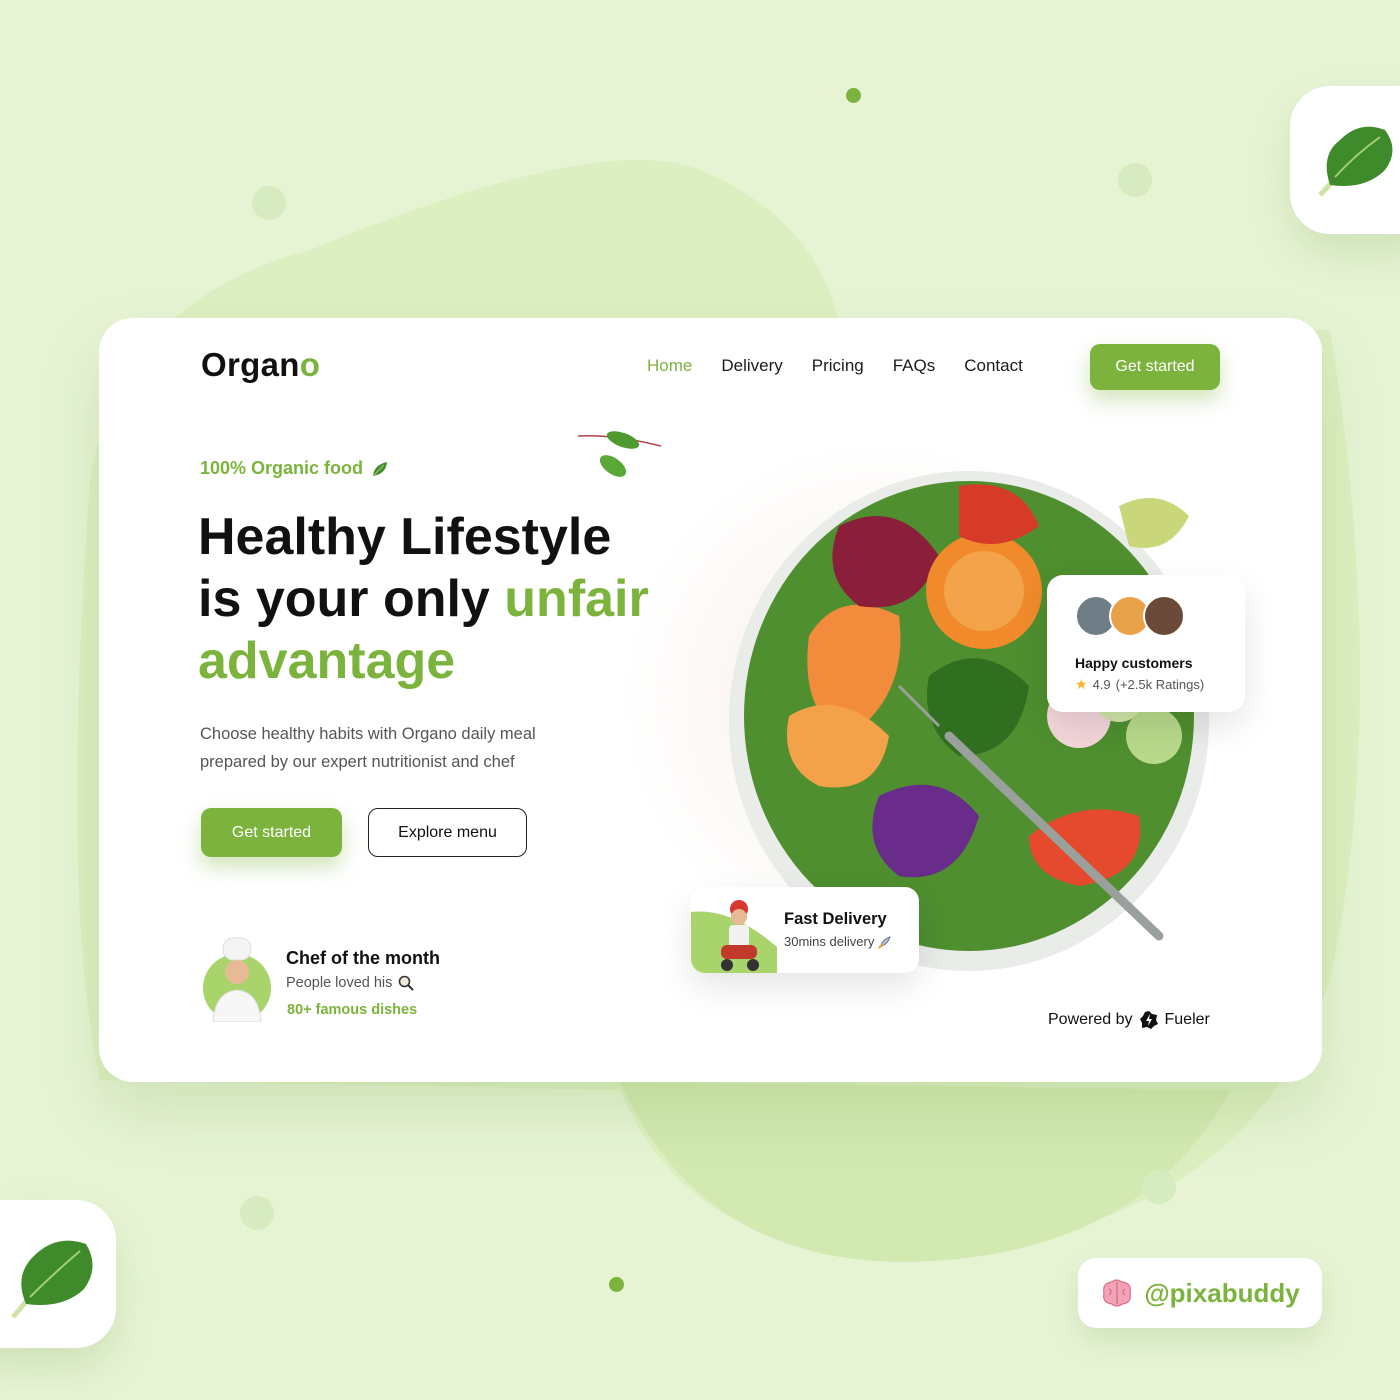 This screenshot has height=1400, width=1400. Describe the element at coordinates (1222, 1292) in the screenshot. I see `watermark-handle: @pixabuddy` at that location.